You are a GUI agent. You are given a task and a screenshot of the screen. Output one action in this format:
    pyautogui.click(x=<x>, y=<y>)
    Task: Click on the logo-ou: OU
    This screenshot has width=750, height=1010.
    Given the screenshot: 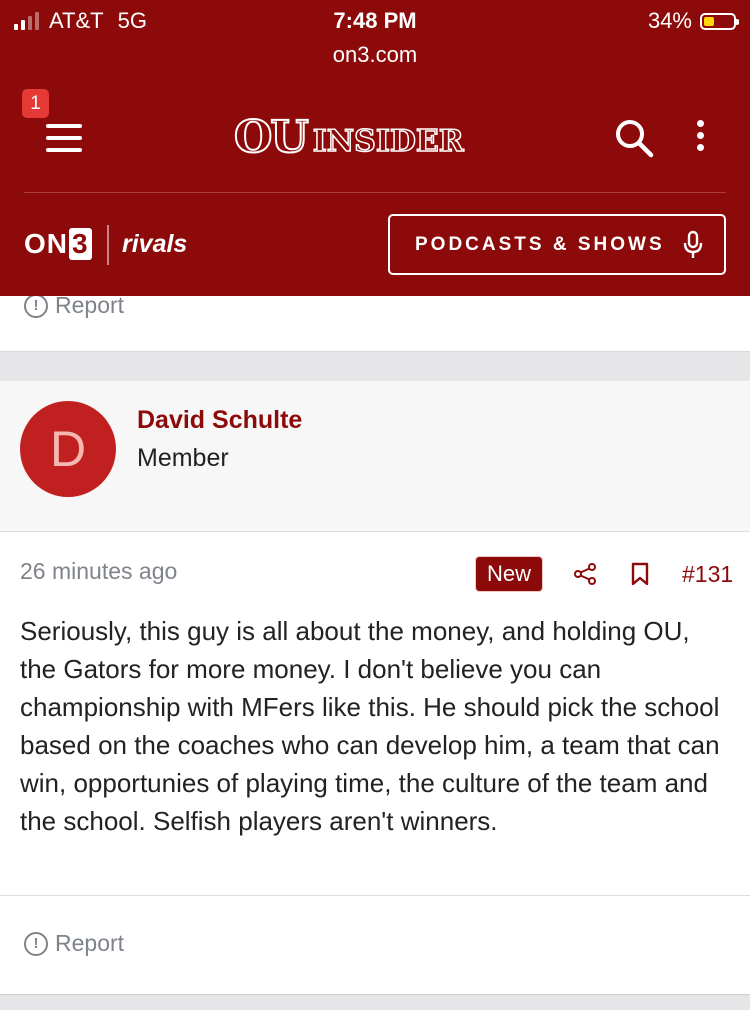 What is the action you would take?
    pyautogui.click(x=271, y=137)
    